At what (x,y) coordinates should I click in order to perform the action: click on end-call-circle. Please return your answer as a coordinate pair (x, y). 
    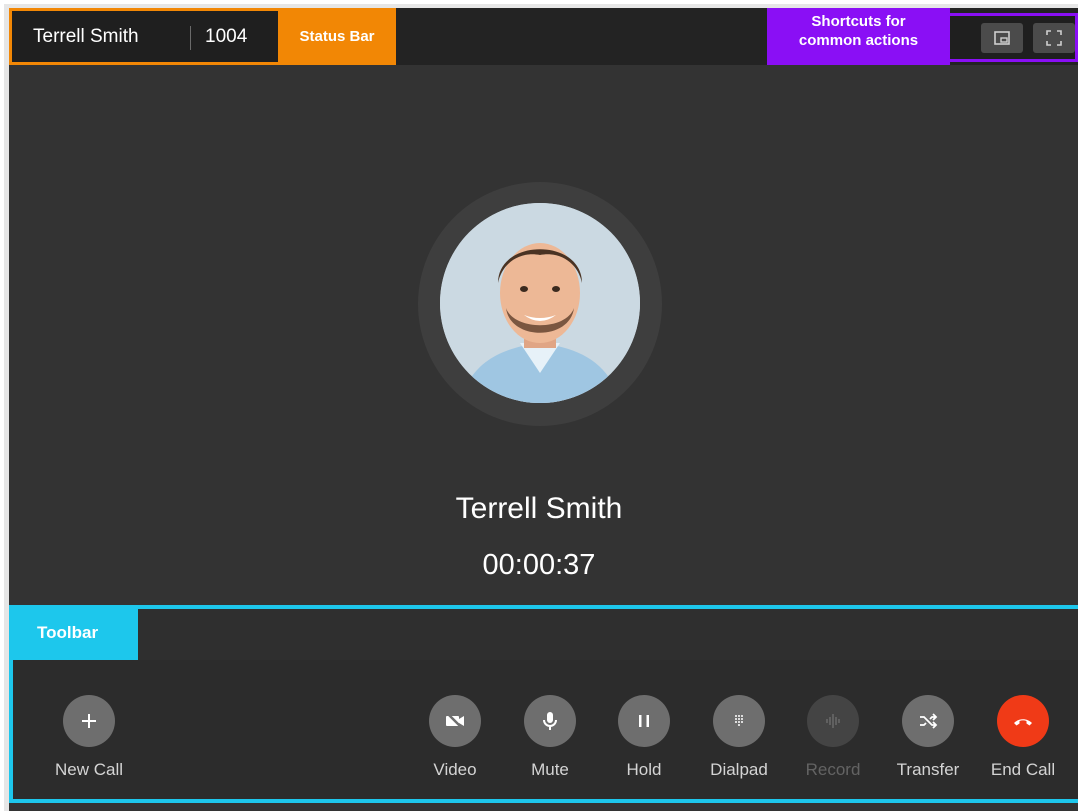
    Looking at the image, I should click on (1023, 721).